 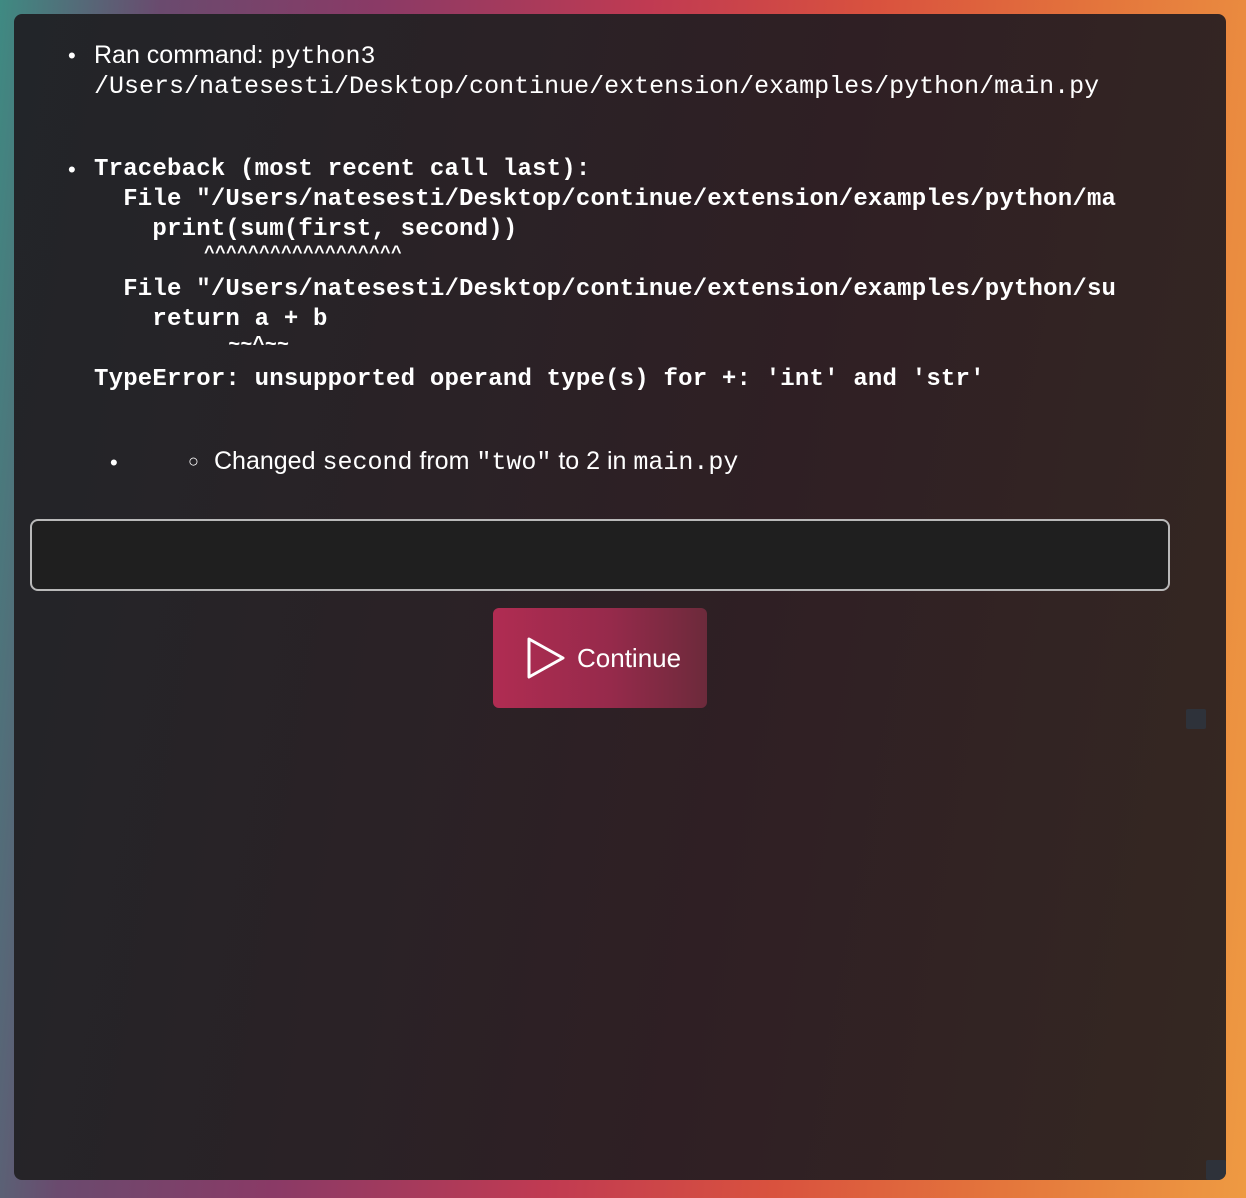 What do you see at coordinates (600, 555) in the screenshot?
I see `chat-input` at bounding box center [600, 555].